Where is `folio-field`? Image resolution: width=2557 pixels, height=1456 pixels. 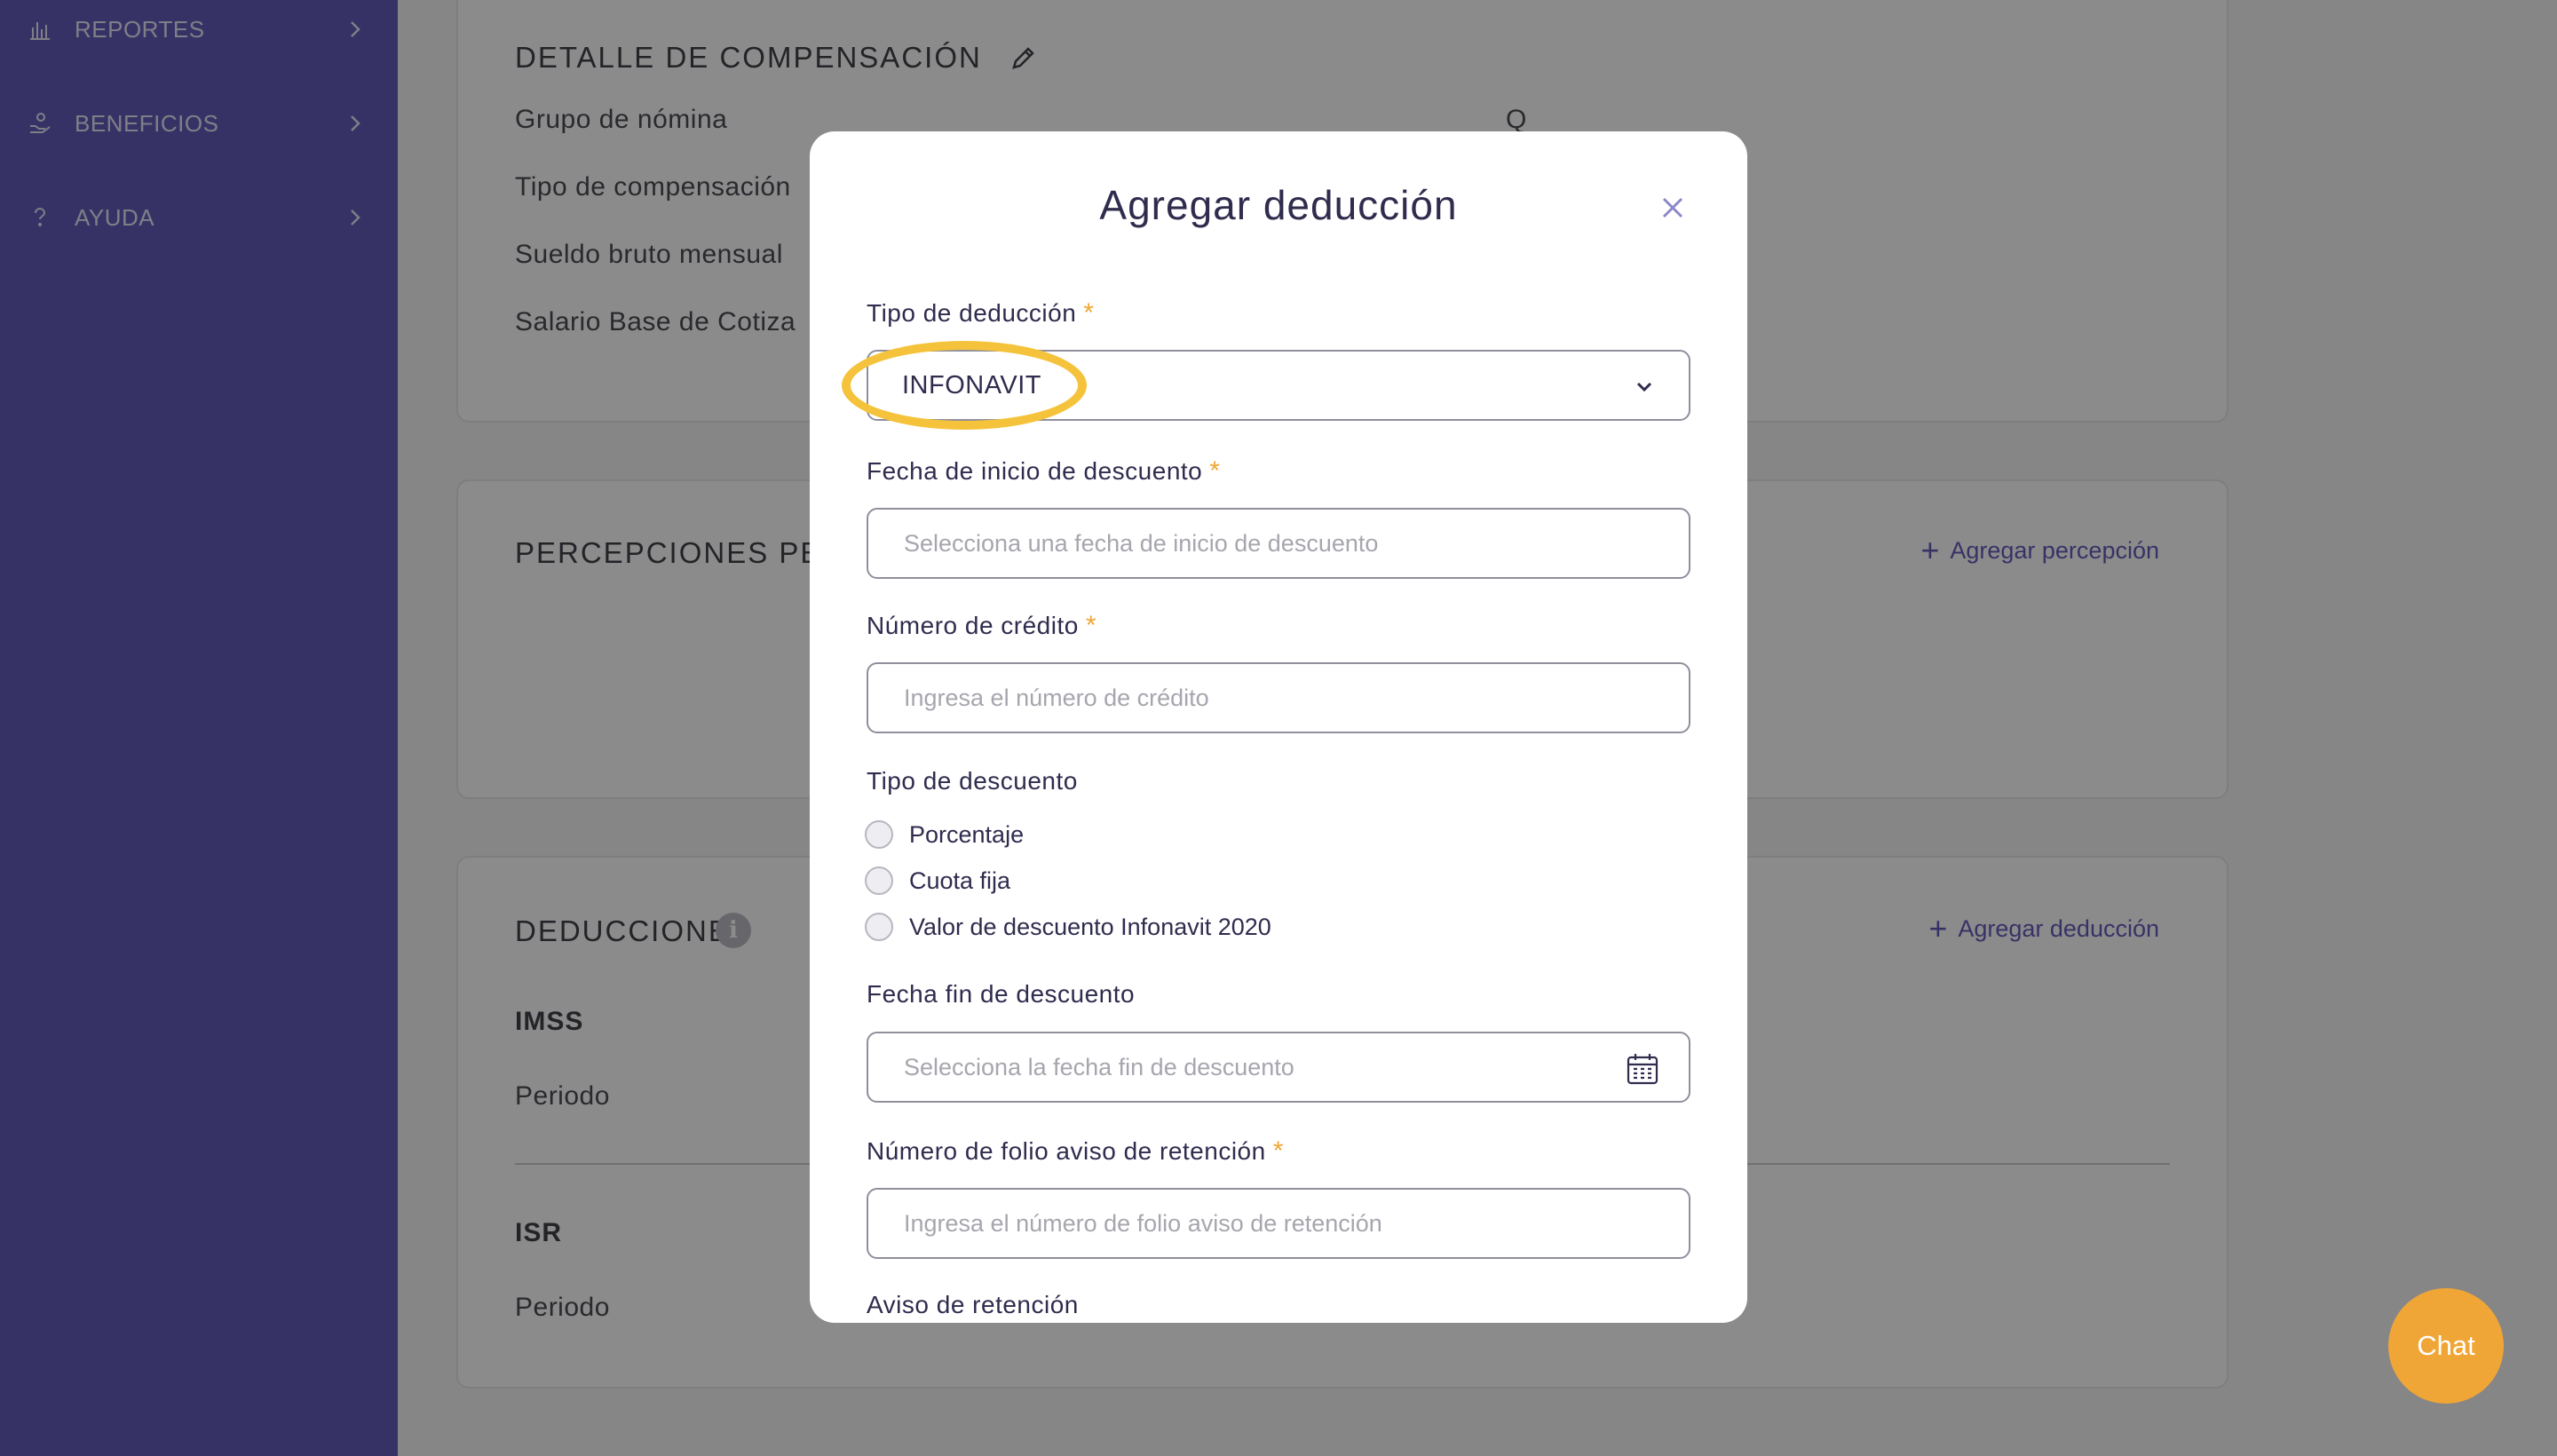 folio-field is located at coordinates (1278, 1223).